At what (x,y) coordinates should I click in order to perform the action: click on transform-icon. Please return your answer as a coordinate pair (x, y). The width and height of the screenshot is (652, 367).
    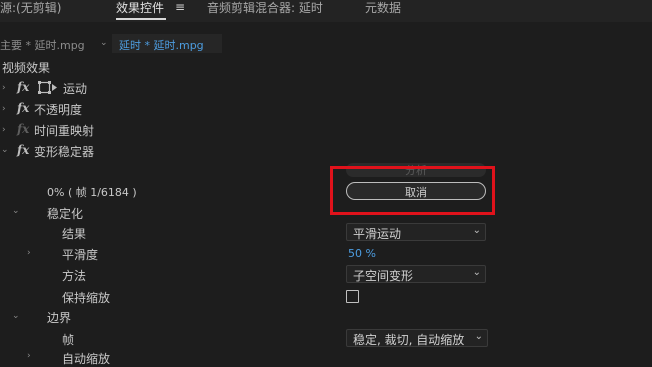
    Looking at the image, I should click on (48, 87).